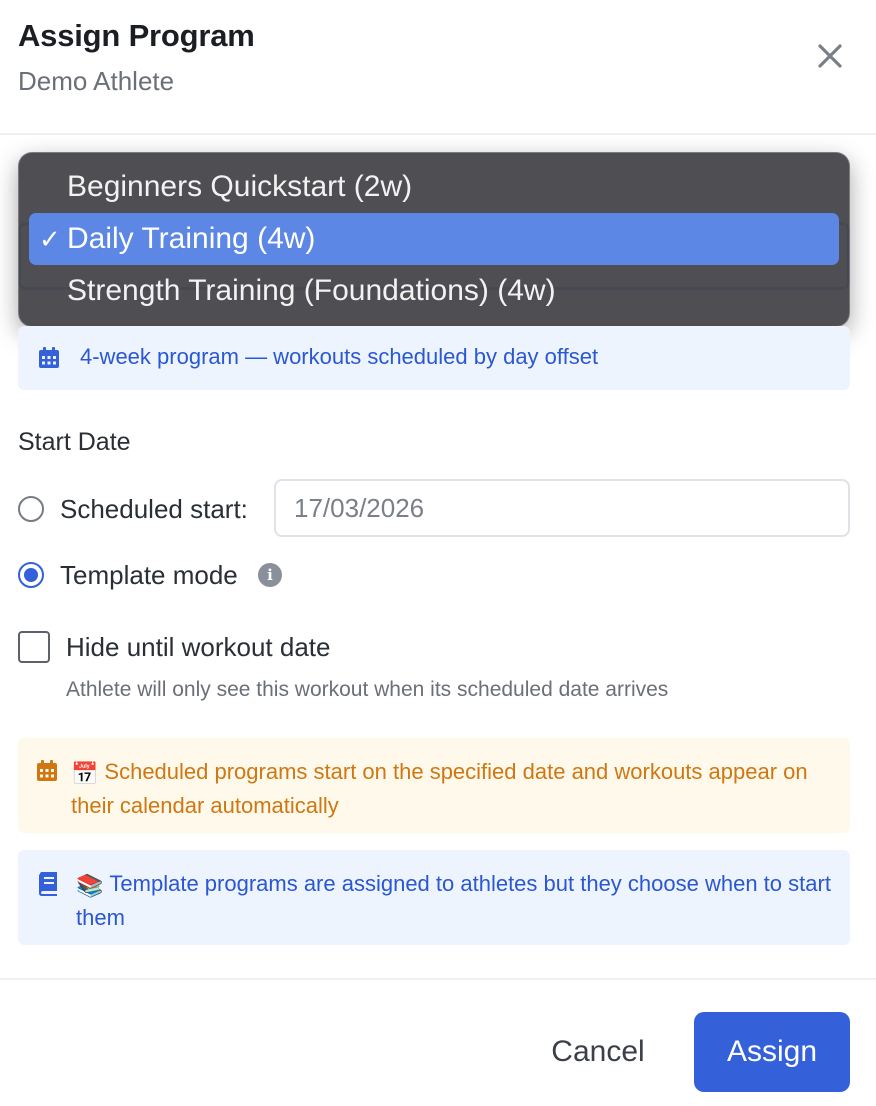 This screenshot has height=1106, width=876. What do you see at coordinates (136, 35) in the screenshot?
I see `dialog-title: Assign Program` at bounding box center [136, 35].